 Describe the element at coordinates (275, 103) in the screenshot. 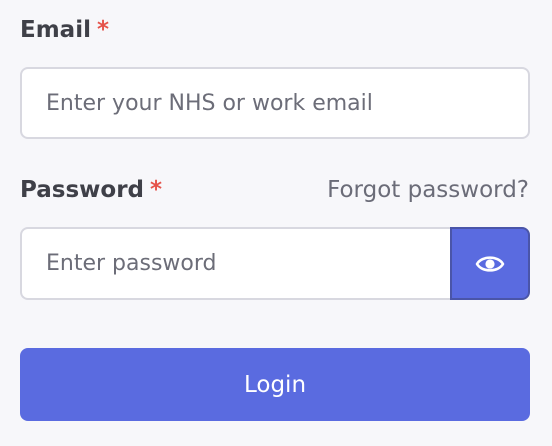

I see `email-field` at that location.